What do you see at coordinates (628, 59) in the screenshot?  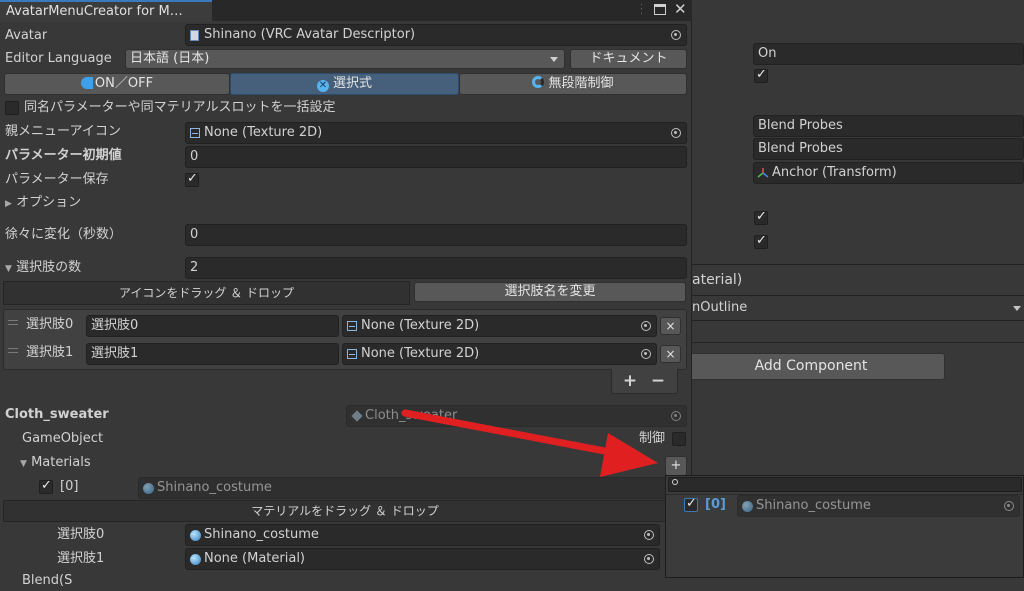 I see `document-button: ドキュメント` at bounding box center [628, 59].